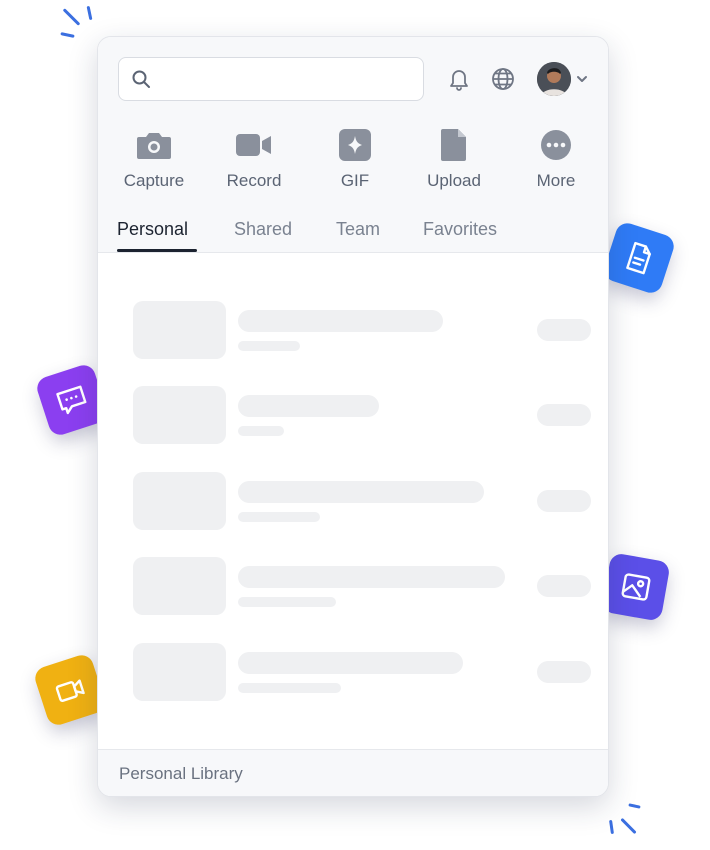 This screenshot has width=710, height=850. Describe the element at coordinates (290, 79) in the screenshot. I see `search-input` at that location.